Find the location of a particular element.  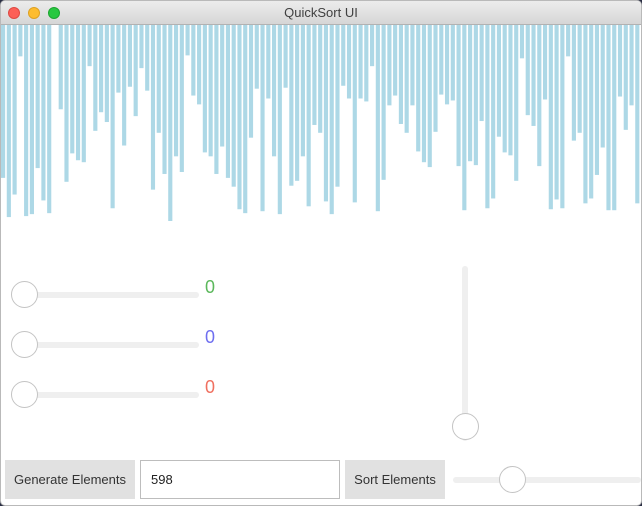

speed-slider is located at coordinates (547, 481).